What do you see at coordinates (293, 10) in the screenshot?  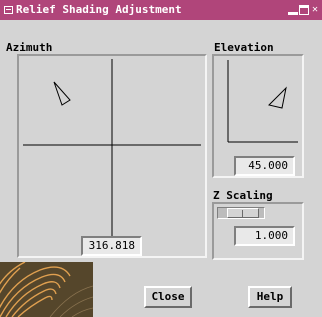 I see `minimize-icon` at bounding box center [293, 10].